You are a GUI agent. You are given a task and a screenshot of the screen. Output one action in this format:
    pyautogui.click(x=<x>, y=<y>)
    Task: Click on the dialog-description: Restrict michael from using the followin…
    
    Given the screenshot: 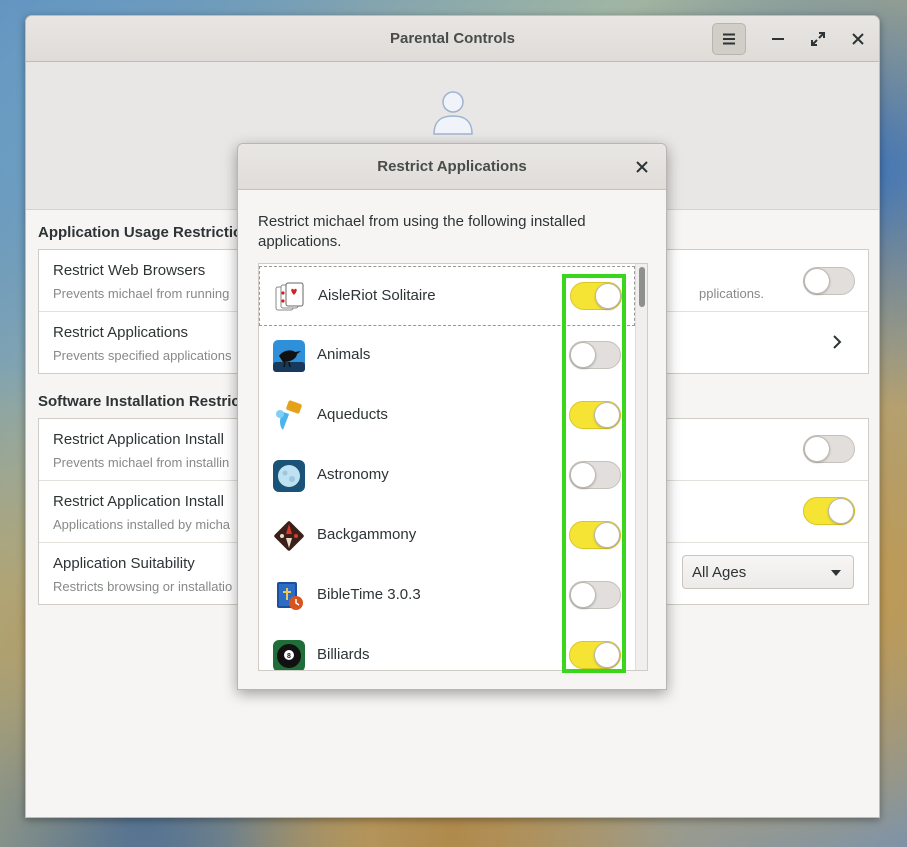 What is the action you would take?
    pyautogui.click(x=422, y=231)
    